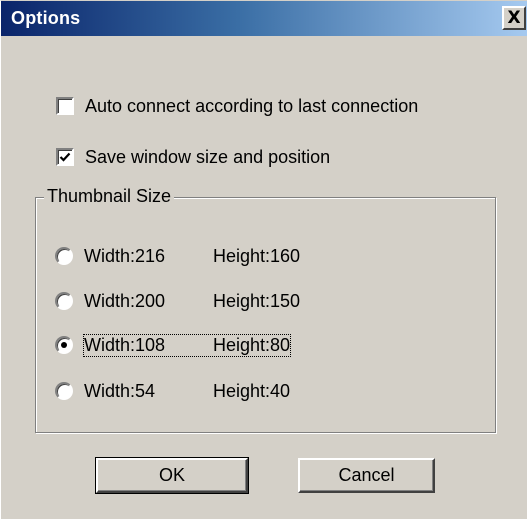 The height and width of the screenshot is (519, 527). What do you see at coordinates (252, 344) in the screenshot?
I see `thumbnail-height-label: Height:80` at bounding box center [252, 344].